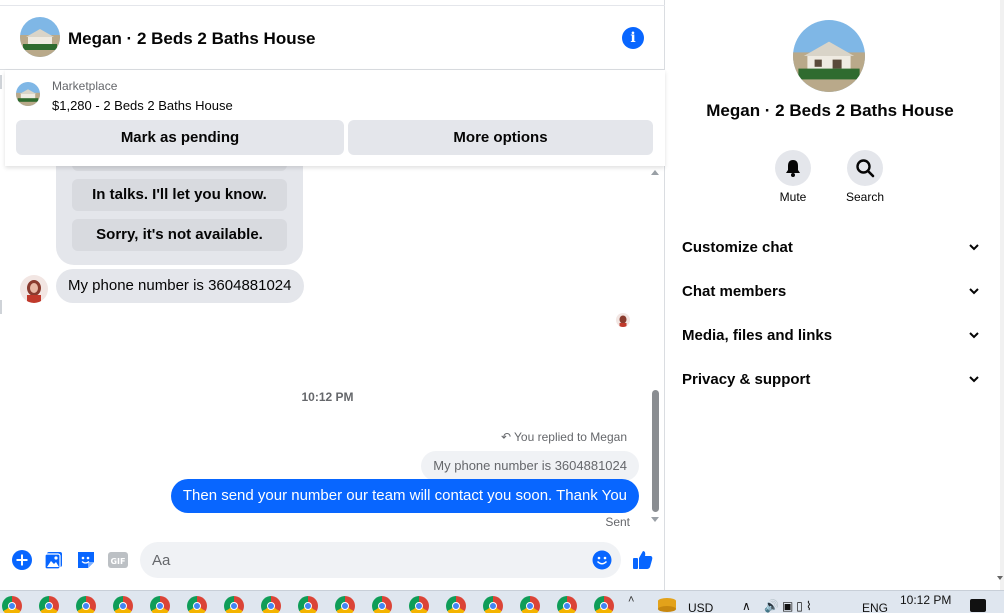 The image size is (1004, 613). Describe the element at coordinates (793, 168) in the screenshot. I see `mute-circle` at that location.